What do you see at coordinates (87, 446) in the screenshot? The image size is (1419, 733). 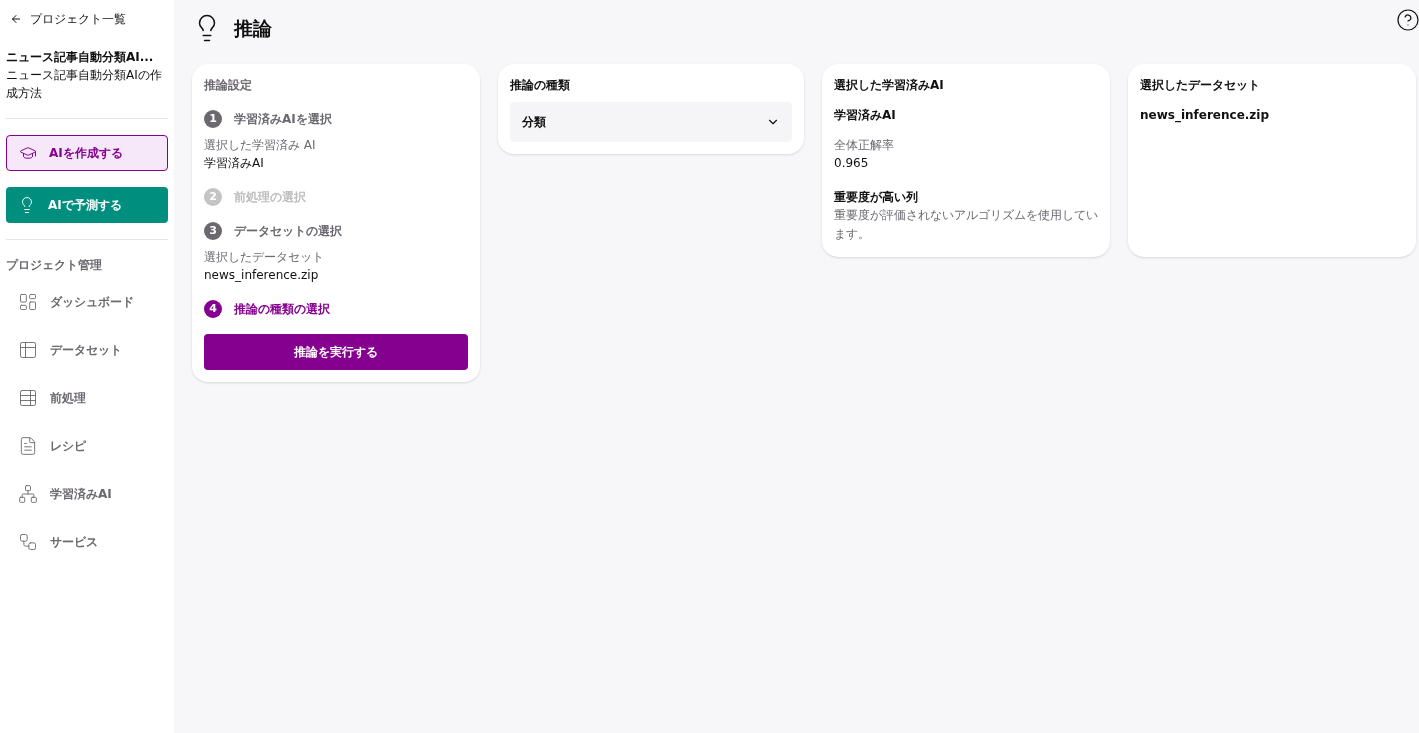 I see `nav-item: レシピ` at bounding box center [87, 446].